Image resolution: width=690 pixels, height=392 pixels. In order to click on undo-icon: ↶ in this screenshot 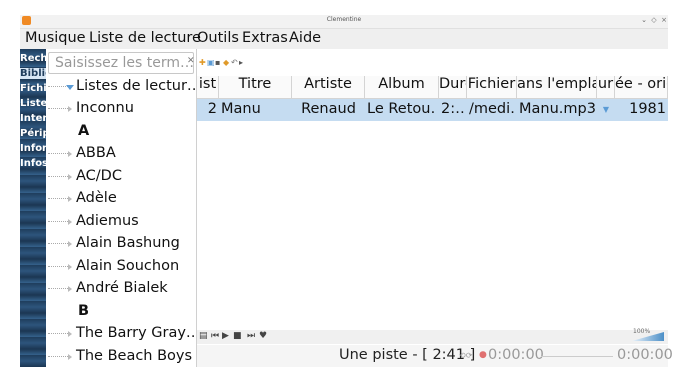, I will do `click(234, 62)`.